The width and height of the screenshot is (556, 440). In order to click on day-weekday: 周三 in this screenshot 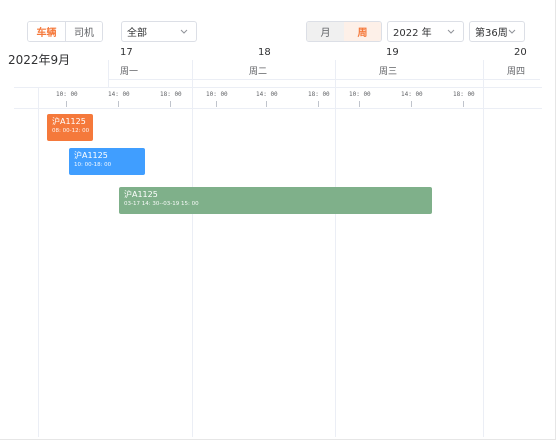, I will do `click(388, 72)`.